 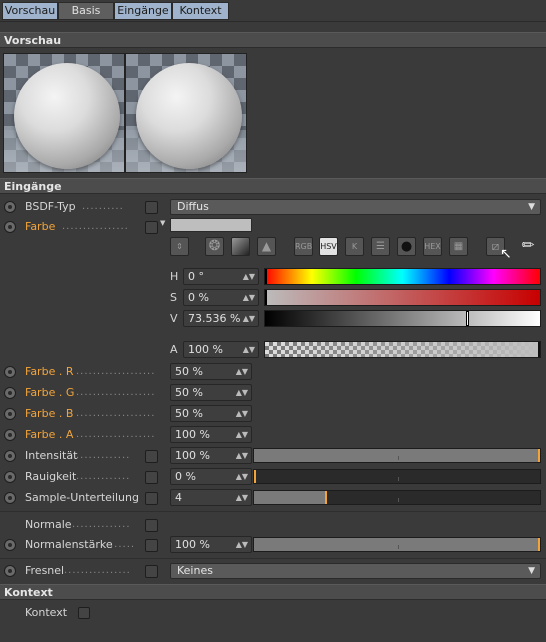 What do you see at coordinates (10, 414) in the screenshot?
I see `farbe-b-animate-radio` at bounding box center [10, 414].